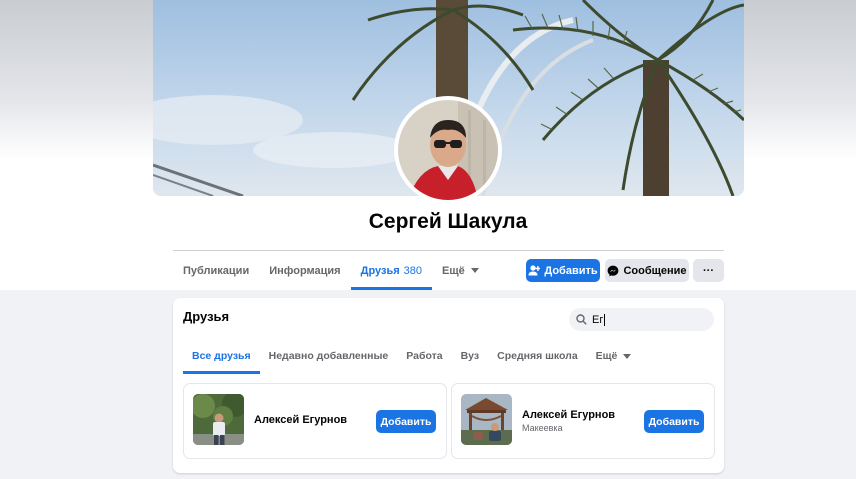 Image resolution: width=856 pixels, height=479 pixels. What do you see at coordinates (206, 316) in the screenshot?
I see `friends-card-title: Друзья` at bounding box center [206, 316].